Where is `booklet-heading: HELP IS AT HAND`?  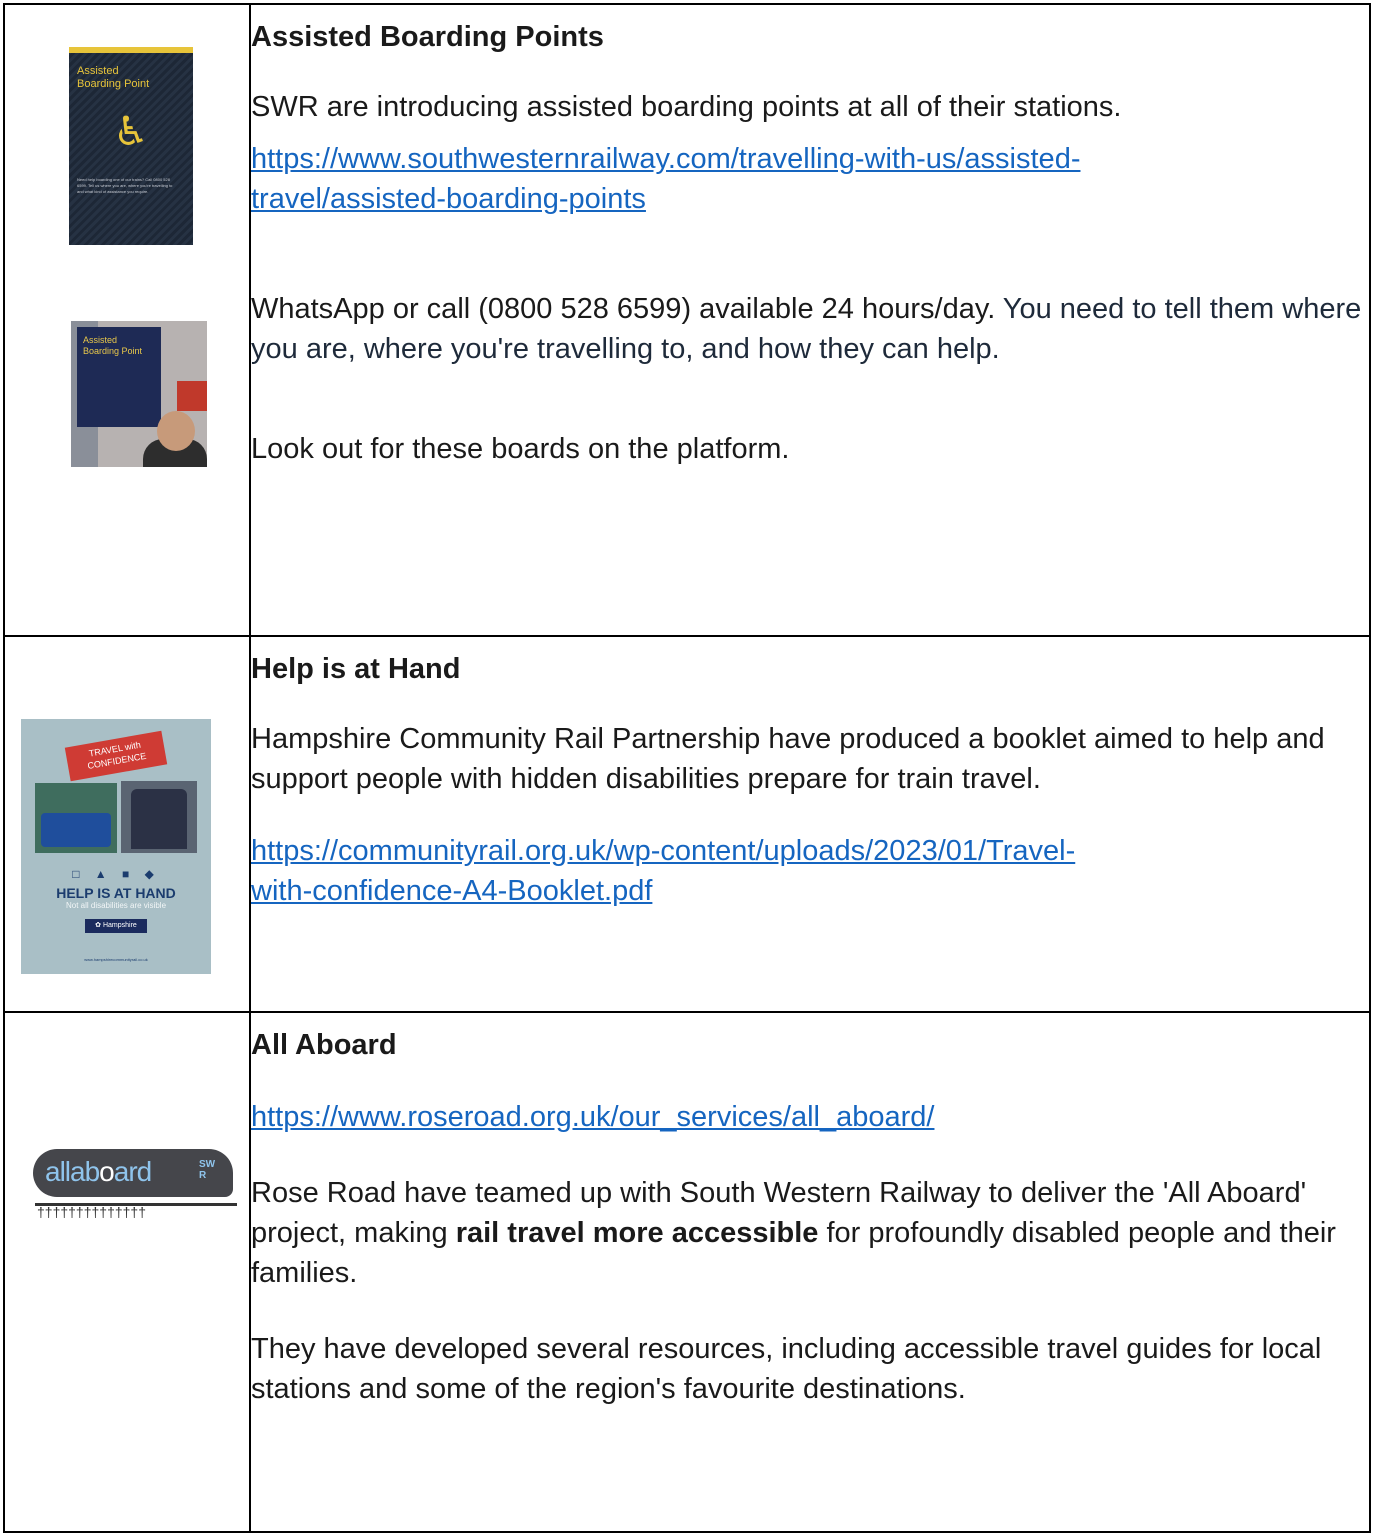 booklet-heading: HELP IS AT HAND is located at coordinates (116, 893).